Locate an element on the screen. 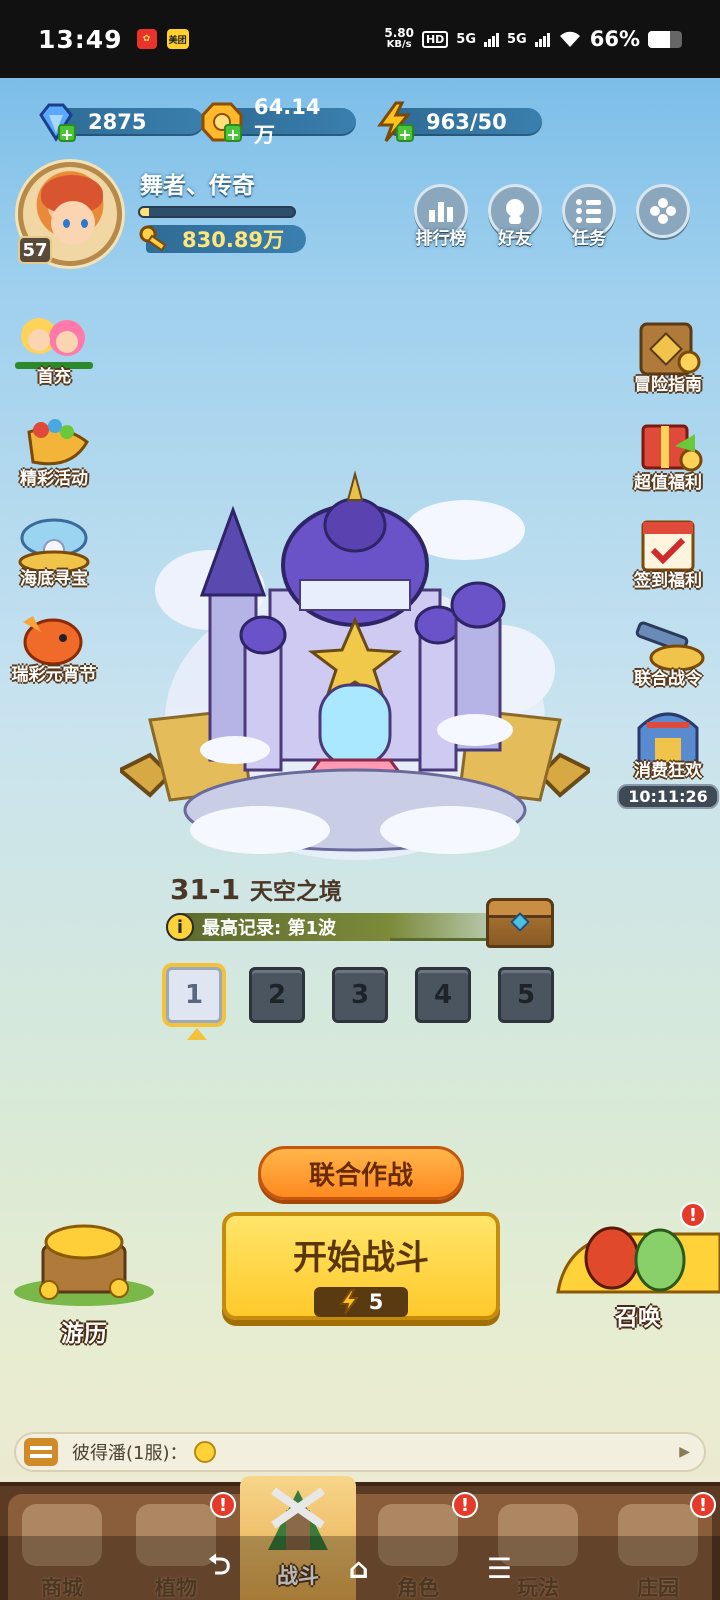  add-diamond-icon: + is located at coordinates (67, 134).